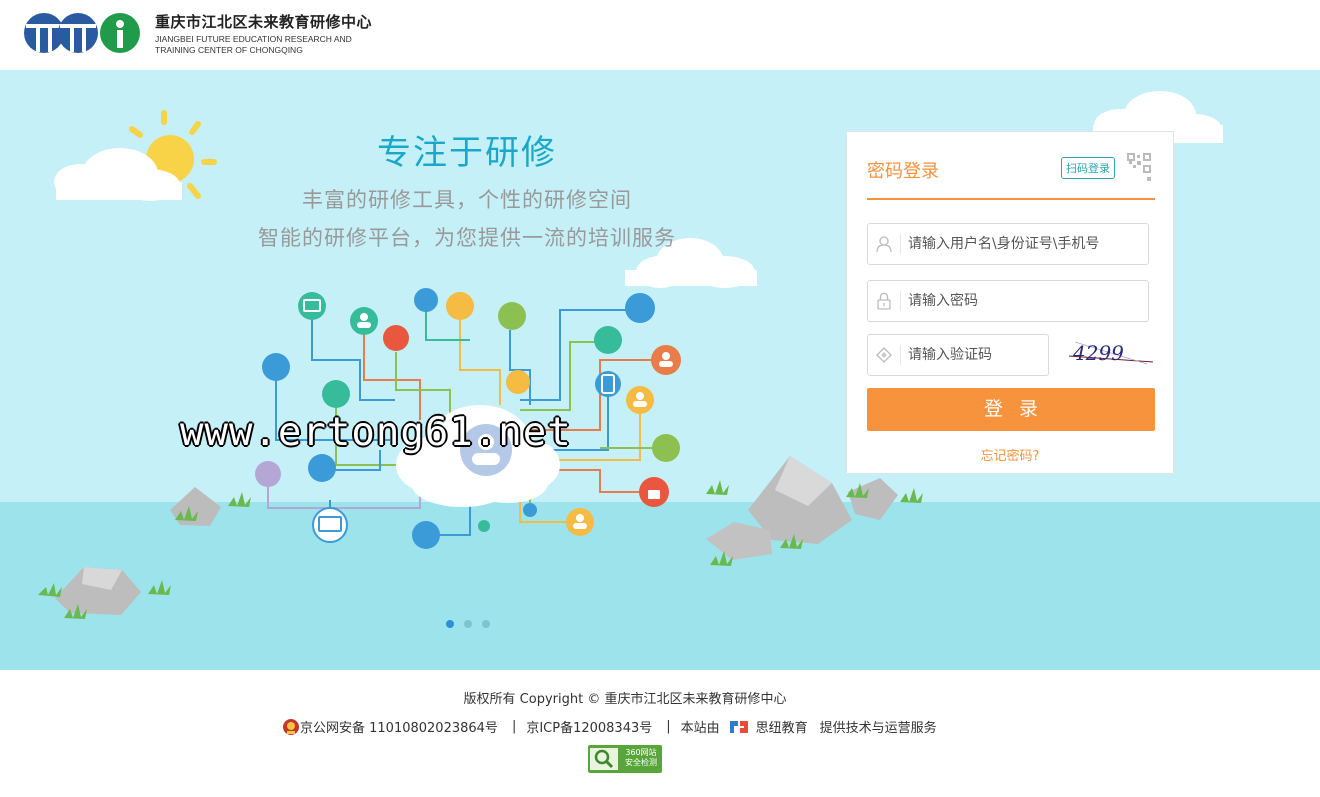 Image resolution: width=1320 pixels, height=797 pixels. I want to click on forgot-password-text: 忘记密码?, so click(1010, 456).